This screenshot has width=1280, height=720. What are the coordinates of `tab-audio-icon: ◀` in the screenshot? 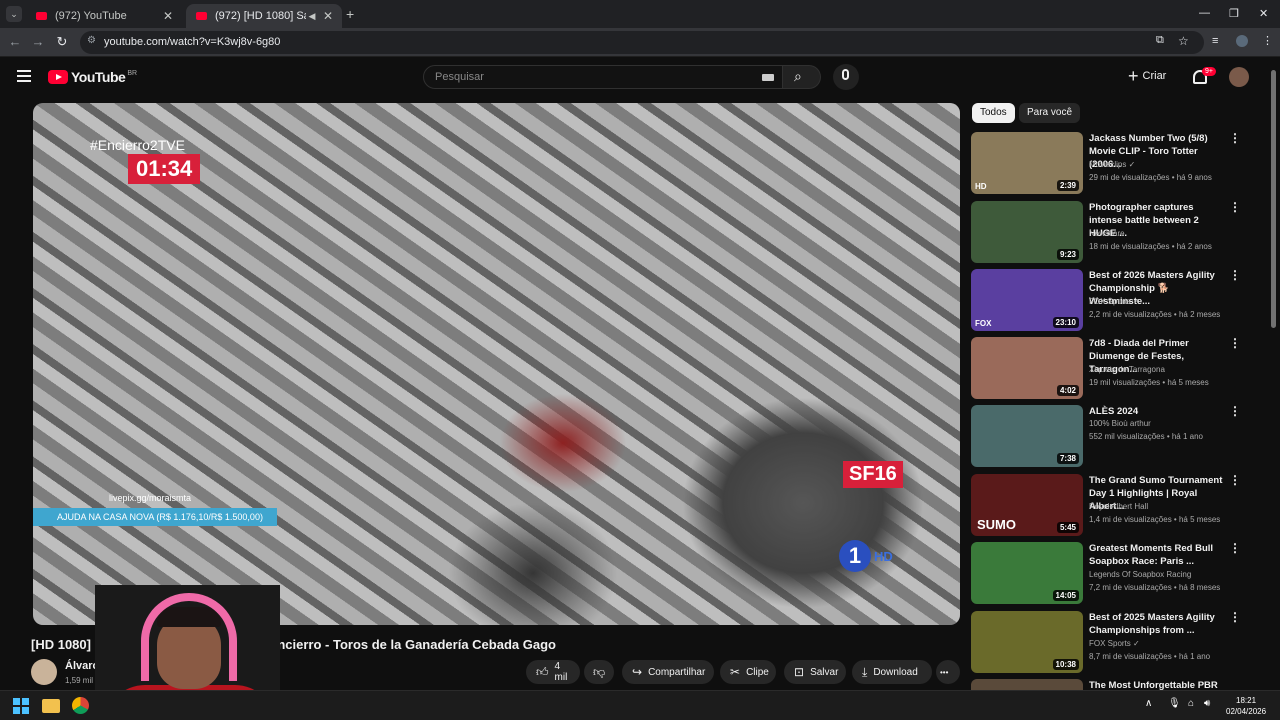 It's located at (312, 16).